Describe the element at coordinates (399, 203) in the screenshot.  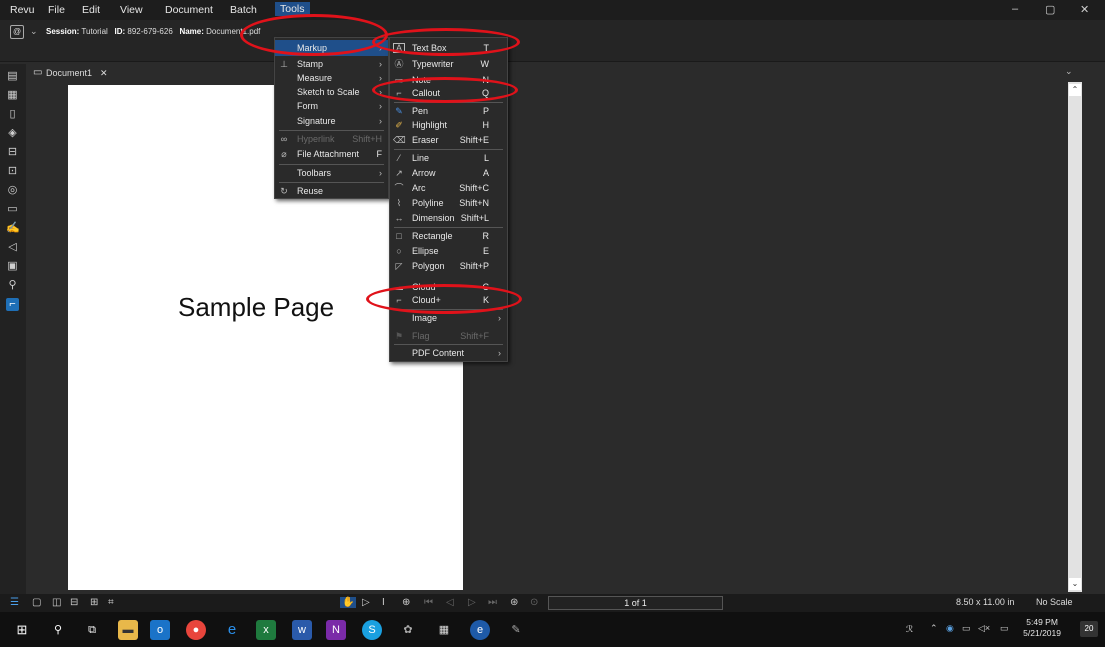
I see `polyline-icon: ⌇` at that location.